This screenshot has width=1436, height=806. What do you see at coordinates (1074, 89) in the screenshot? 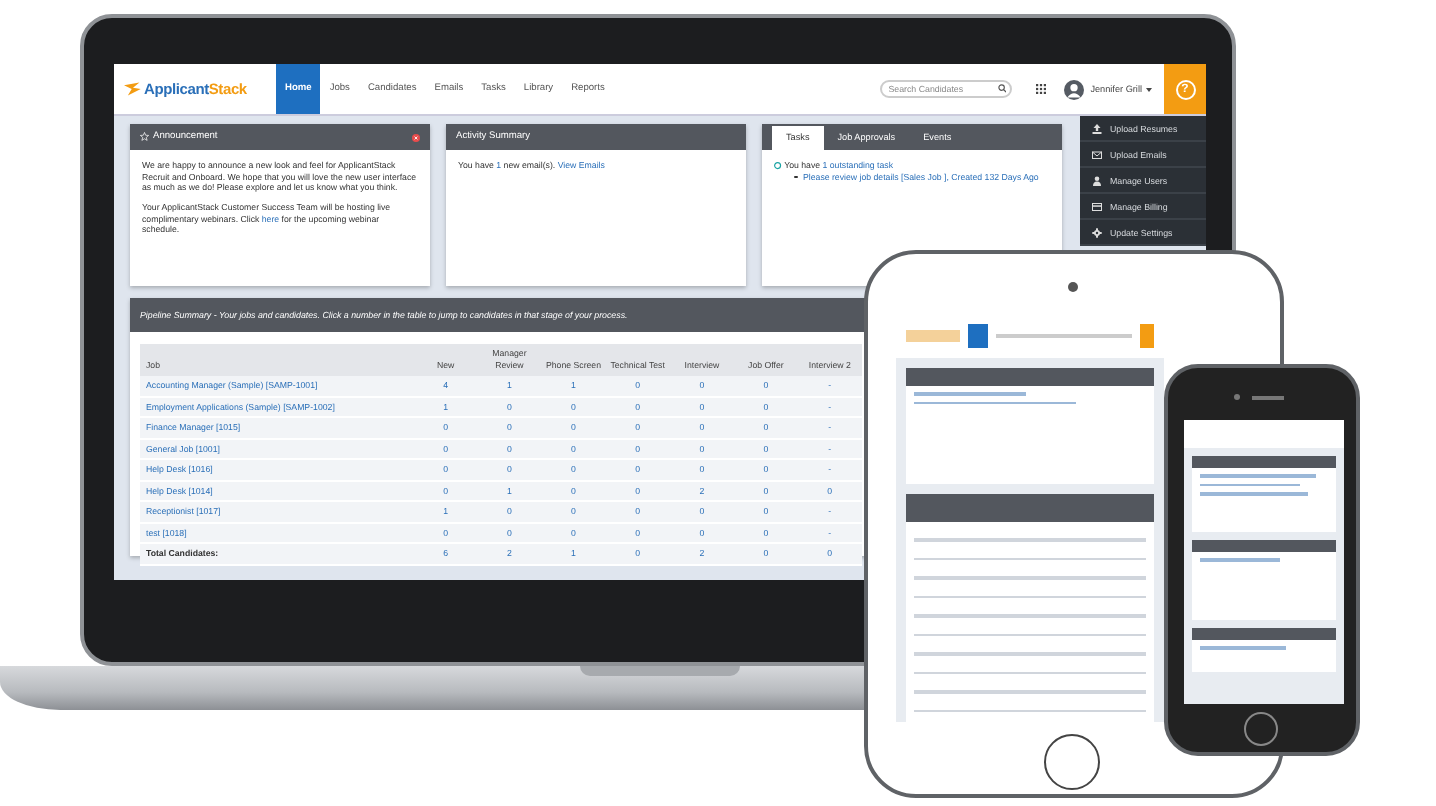
I see `avatar-icon` at bounding box center [1074, 89].